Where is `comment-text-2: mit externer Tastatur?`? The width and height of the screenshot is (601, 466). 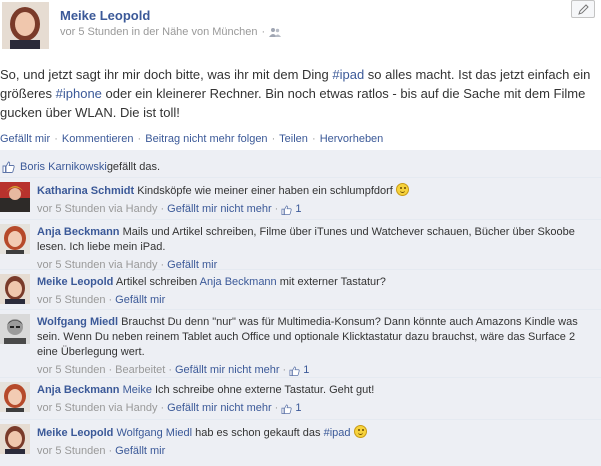
comment-text-2: mit externer Tastatur? is located at coordinates (331, 282).